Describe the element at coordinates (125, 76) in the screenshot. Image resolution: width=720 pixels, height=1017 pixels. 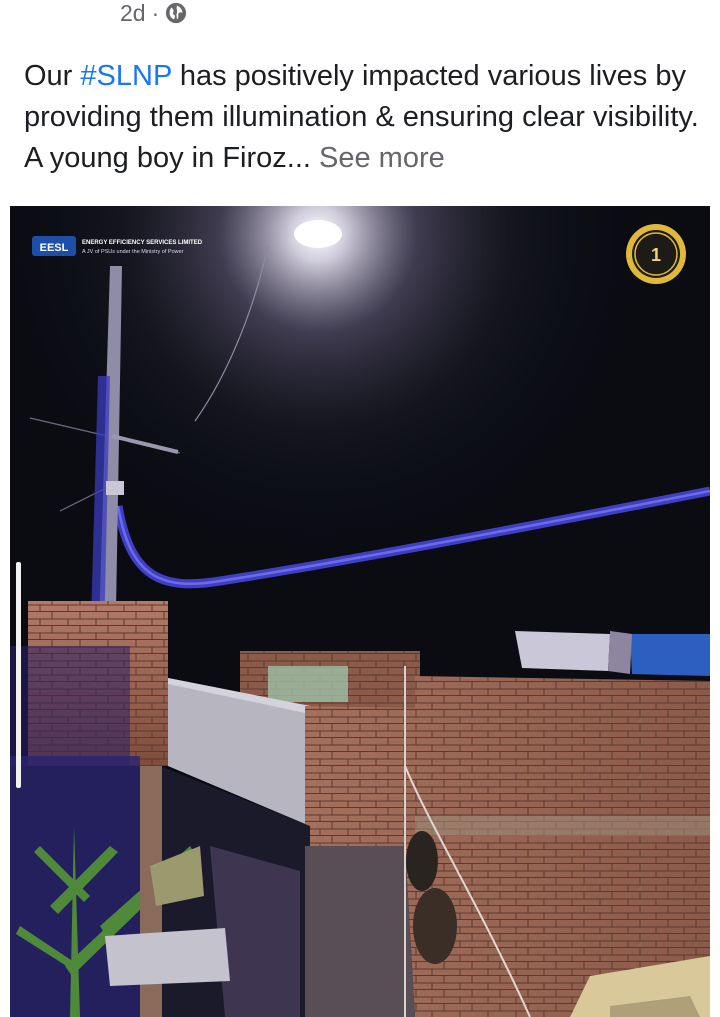
I see `hashtag-link: #SLNP` at that location.